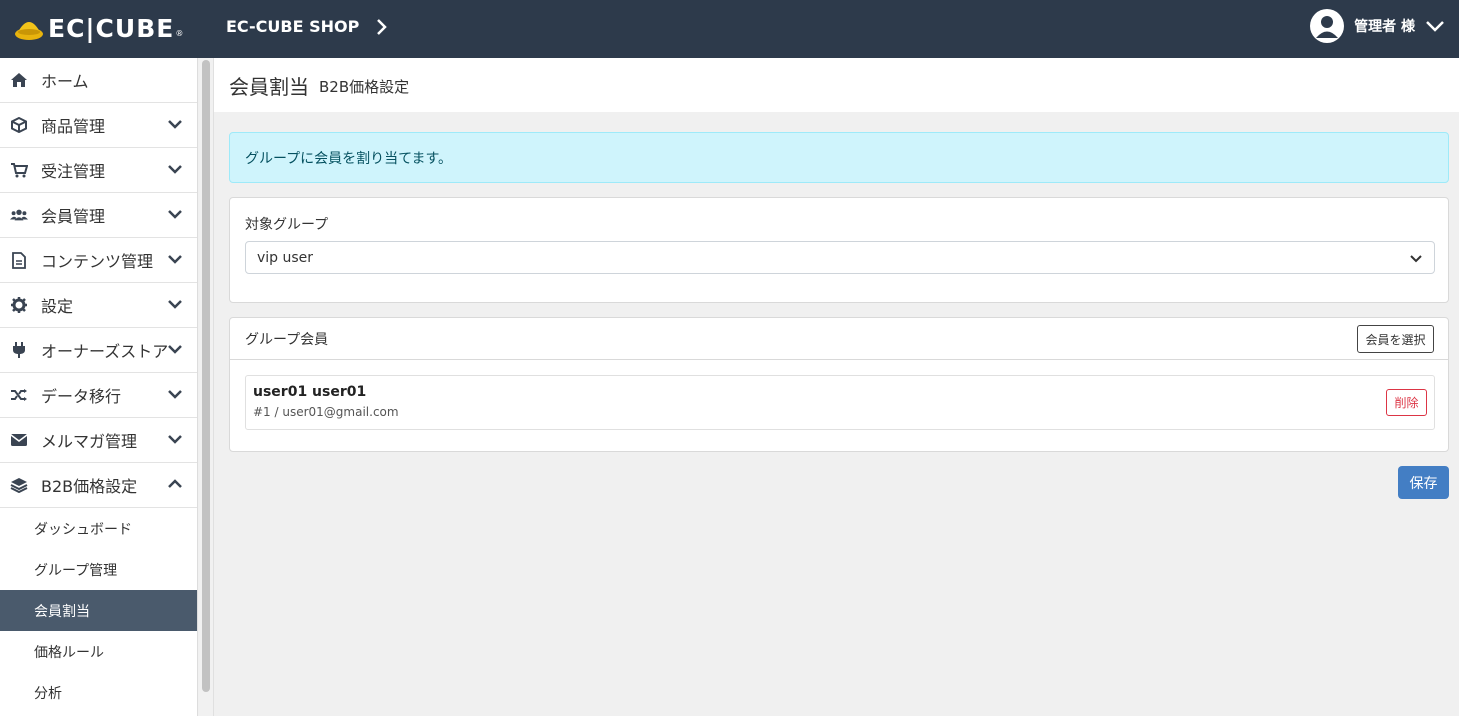 This screenshot has width=1459, height=716. Describe the element at coordinates (836, 85) in the screenshot. I see `page-header: 会員割当 B2B価格設定` at that location.